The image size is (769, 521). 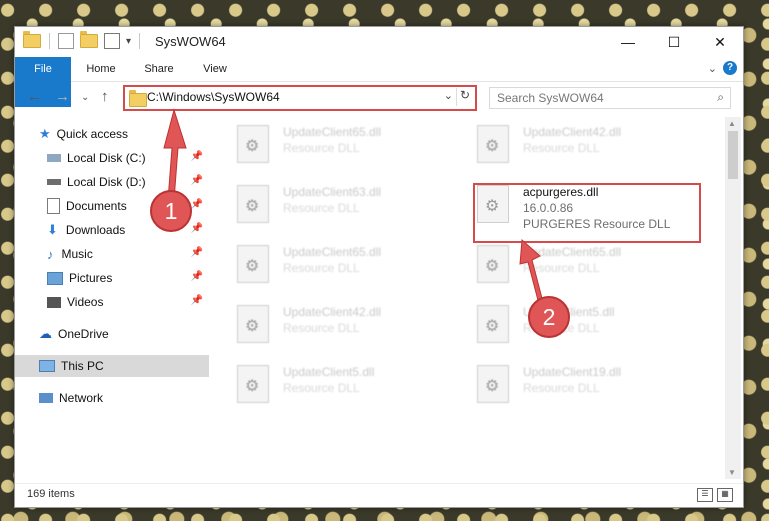 I want to click on scroll-up-icon: ▲, so click(x=732, y=123).